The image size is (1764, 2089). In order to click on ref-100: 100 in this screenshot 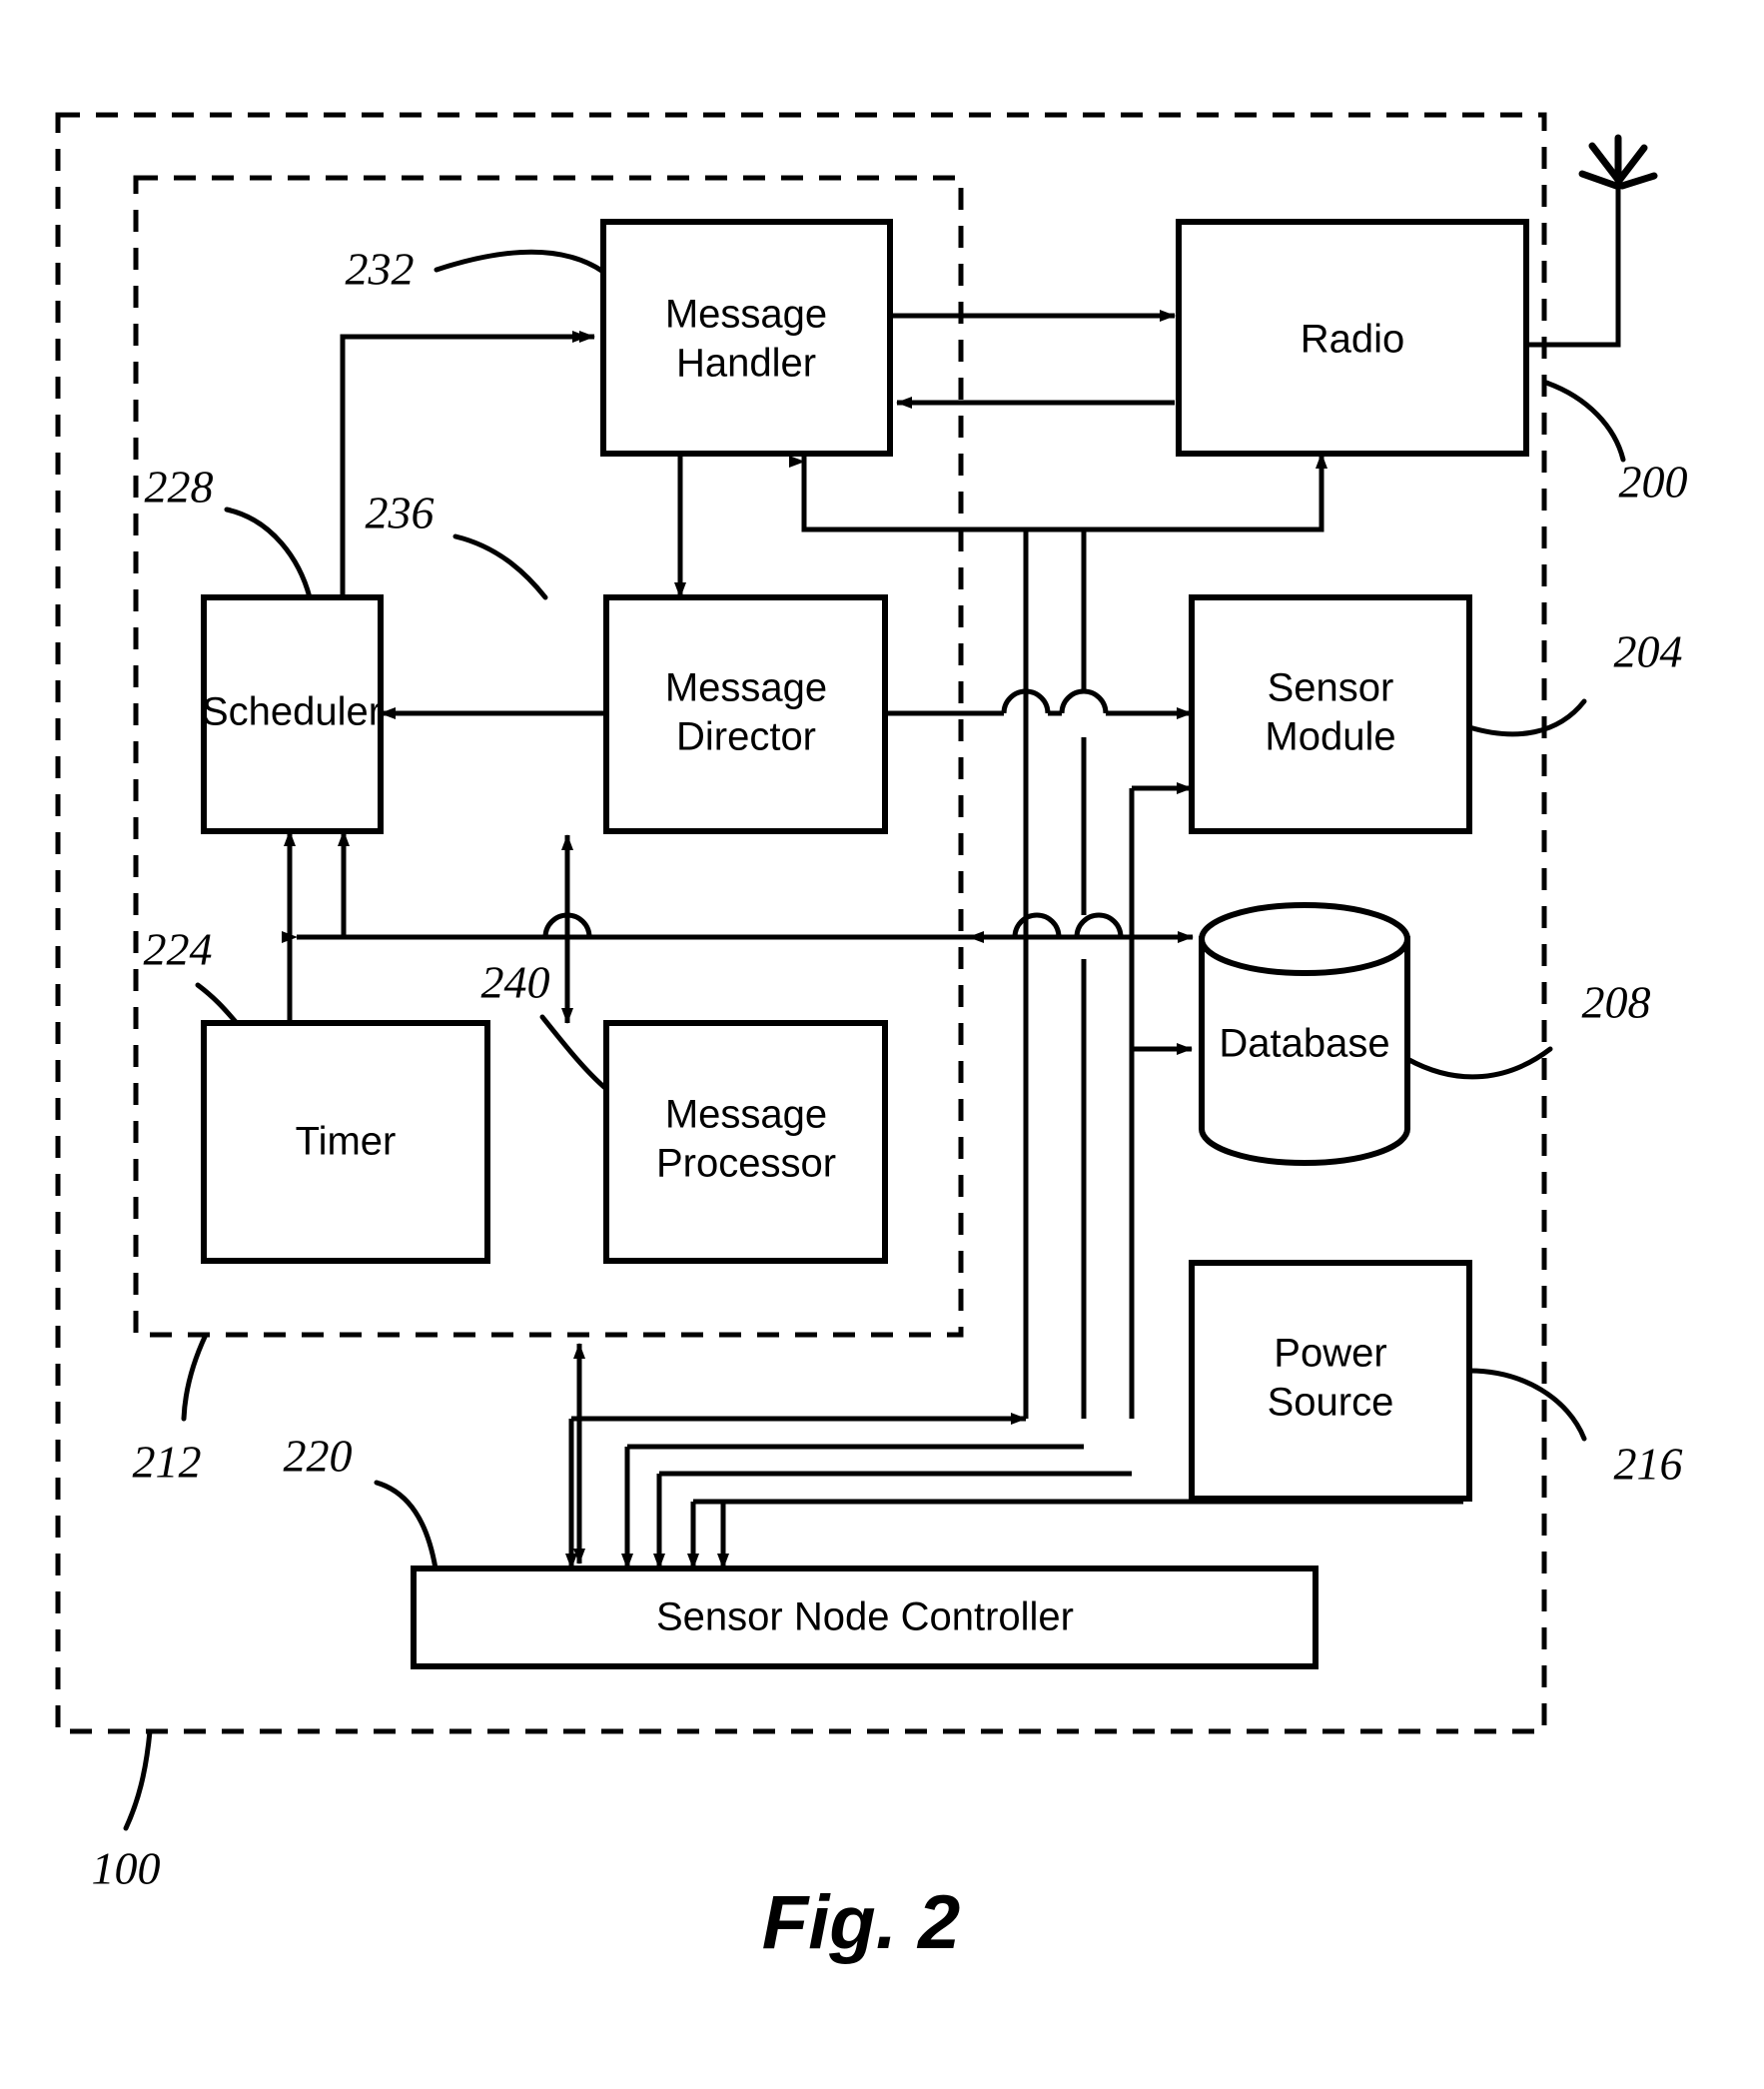, I will do `click(126, 1868)`.